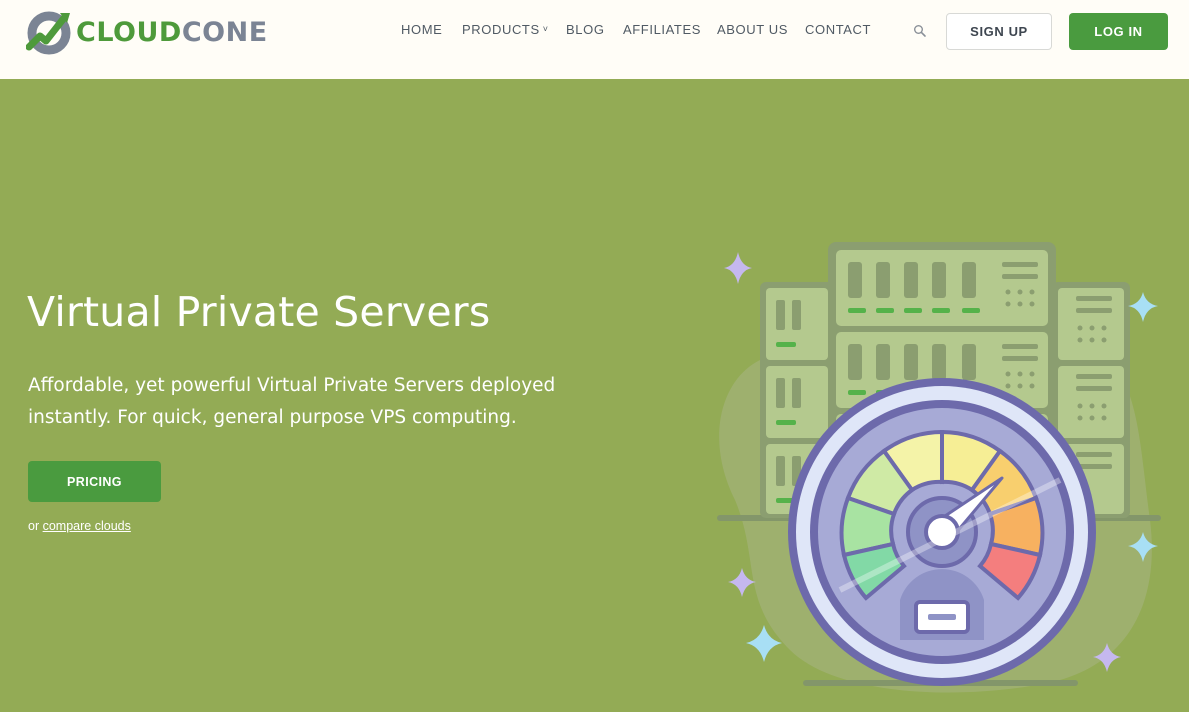 Image resolution: width=1189 pixels, height=712 pixels. What do you see at coordinates (545, 29) in the screenshot?
I see `chevron-down-icon: ˅` at bounding box center [545, 29].